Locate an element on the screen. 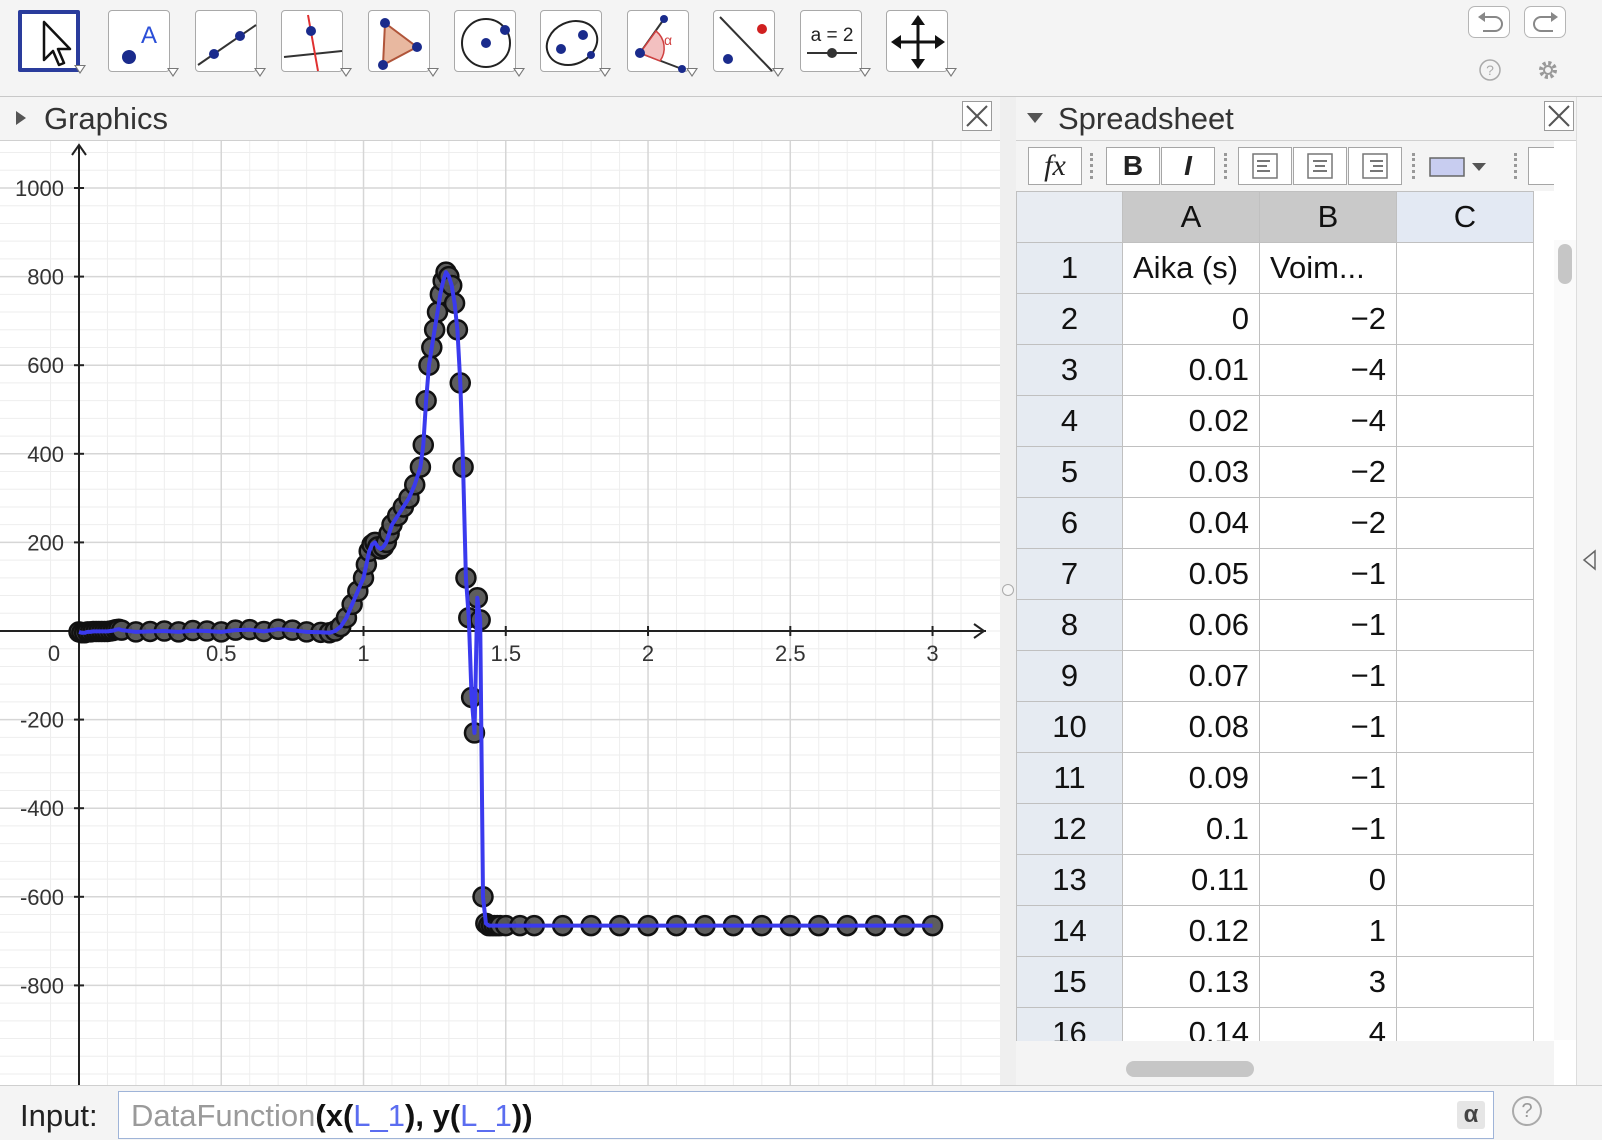  row-header: 11 is located at coordinates (1069, 778).